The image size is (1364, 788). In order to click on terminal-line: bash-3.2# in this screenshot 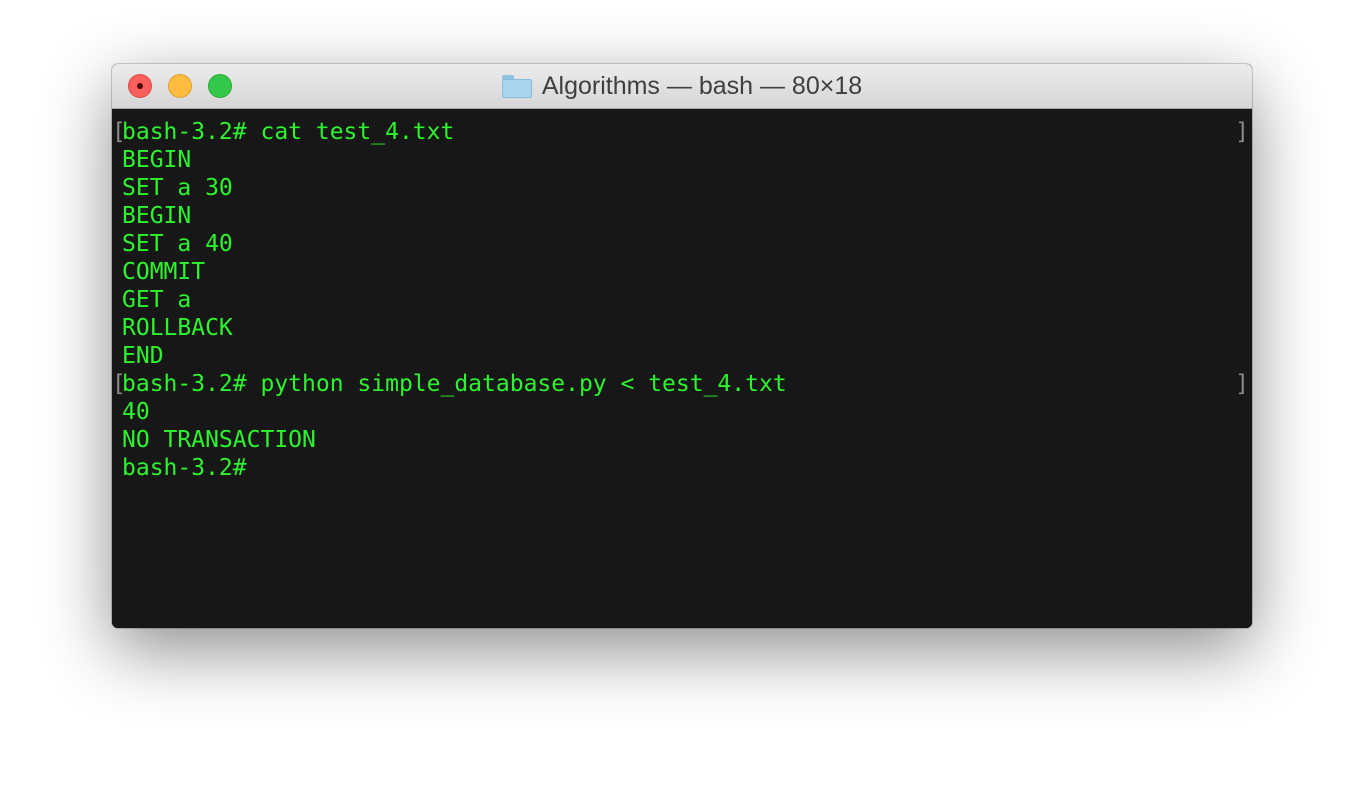, I will do `click(184, 468)`.